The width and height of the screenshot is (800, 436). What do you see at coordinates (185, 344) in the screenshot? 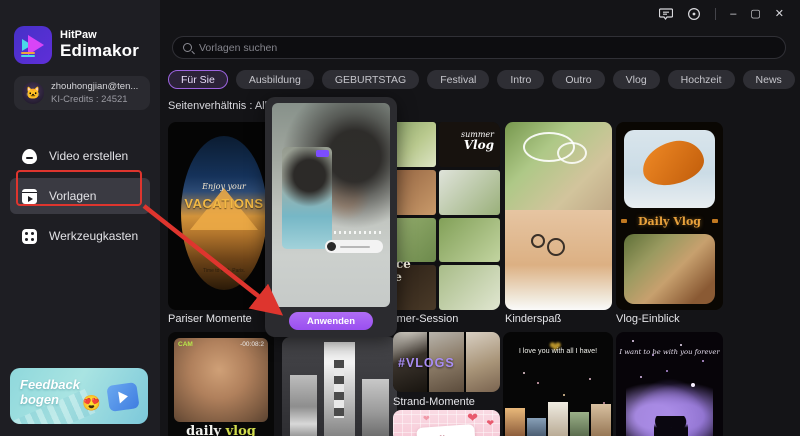
I see `thumb-text: CAM` at bounding box center [185, 344].